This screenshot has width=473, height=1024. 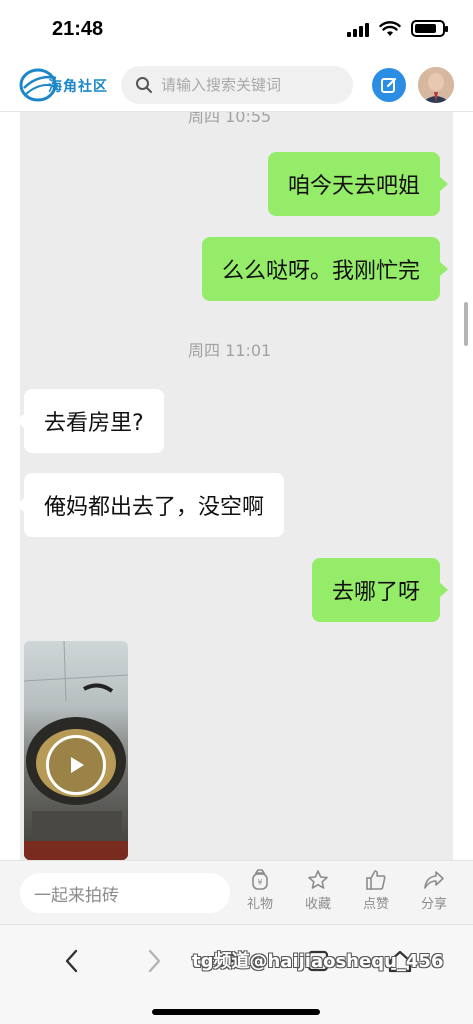 I want to click on chat-bubble-incoming: 俺妈都出去了，没空啊, so click(x=152, y=505).